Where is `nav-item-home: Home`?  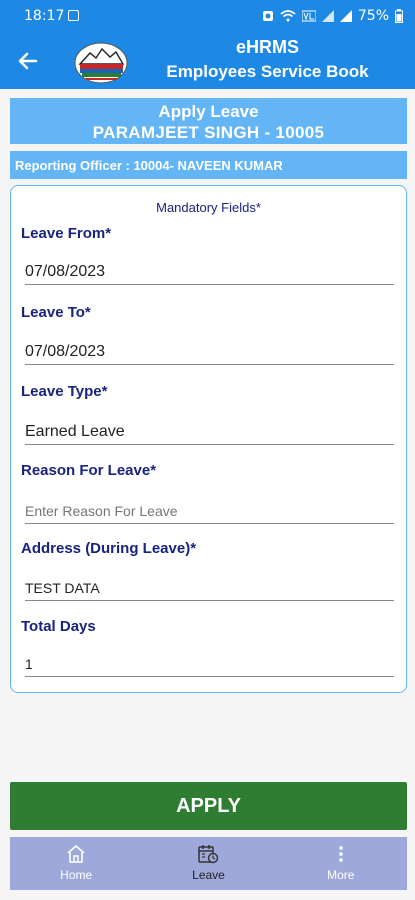 nav-item-home: Home is located at coordinates (76, 863).